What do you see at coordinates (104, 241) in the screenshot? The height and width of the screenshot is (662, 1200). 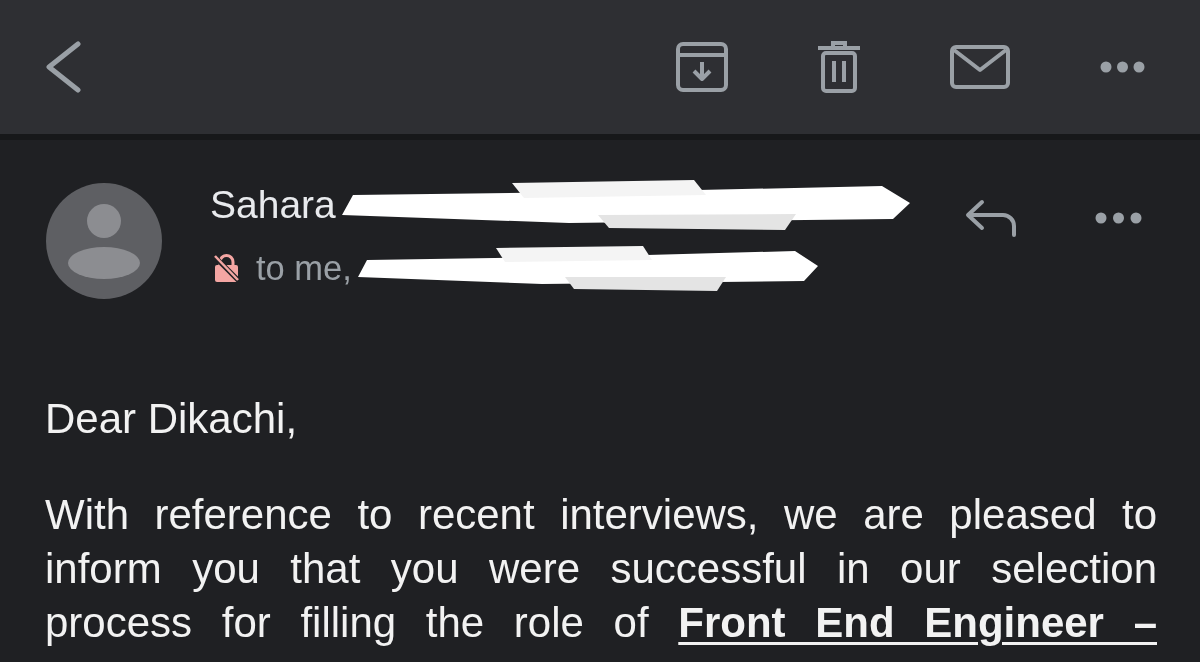 I see `avatar-icon` at bounding box center [104, 241].